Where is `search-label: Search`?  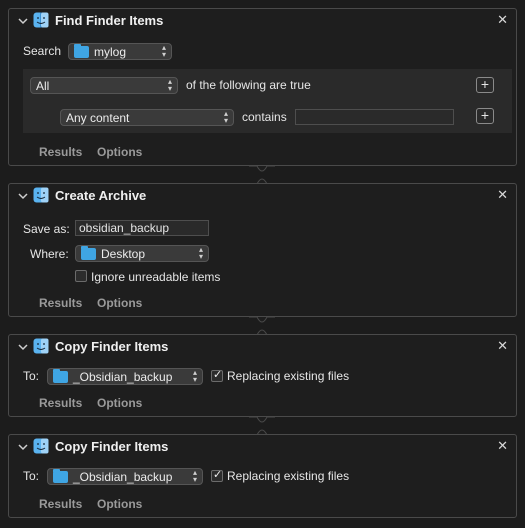 search-label: Search is located at coordinates (42, 51).